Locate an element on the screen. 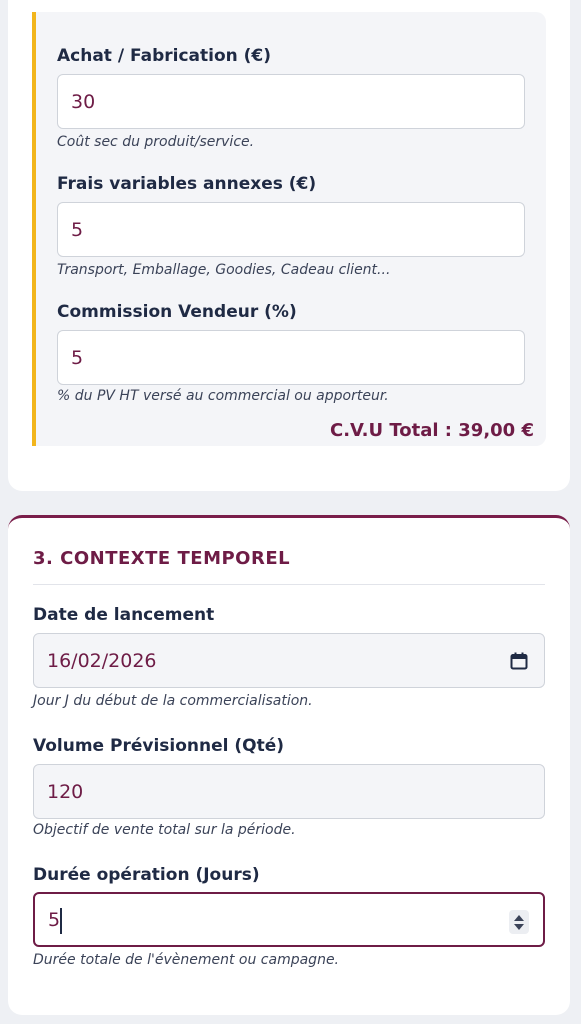 This screenshot has height=1024, width=581. frais-label: Frais variables annexes (€) is located at coordinates (187, 184).